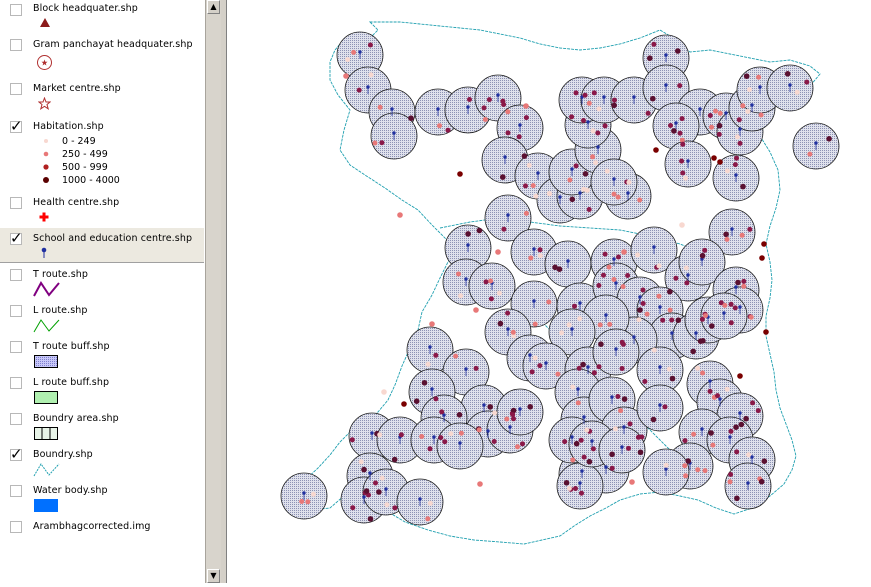 The width and height of the screenshot is (871, 587). Describe the element at coordinates (102, 210) in the screenshot. I see `layer-health-centre: Health centre.shp` at that location.